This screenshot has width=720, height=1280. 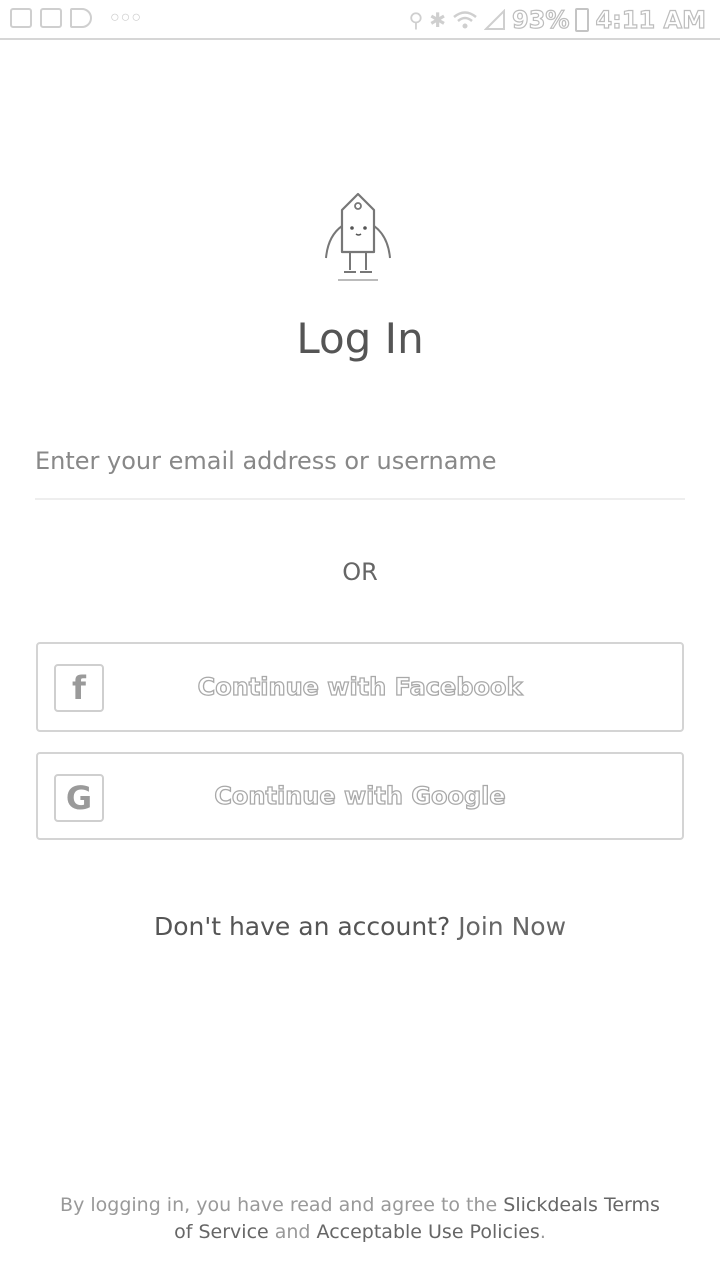 I want to click on clock: 4:11 AM, so click(x=651, y=19).